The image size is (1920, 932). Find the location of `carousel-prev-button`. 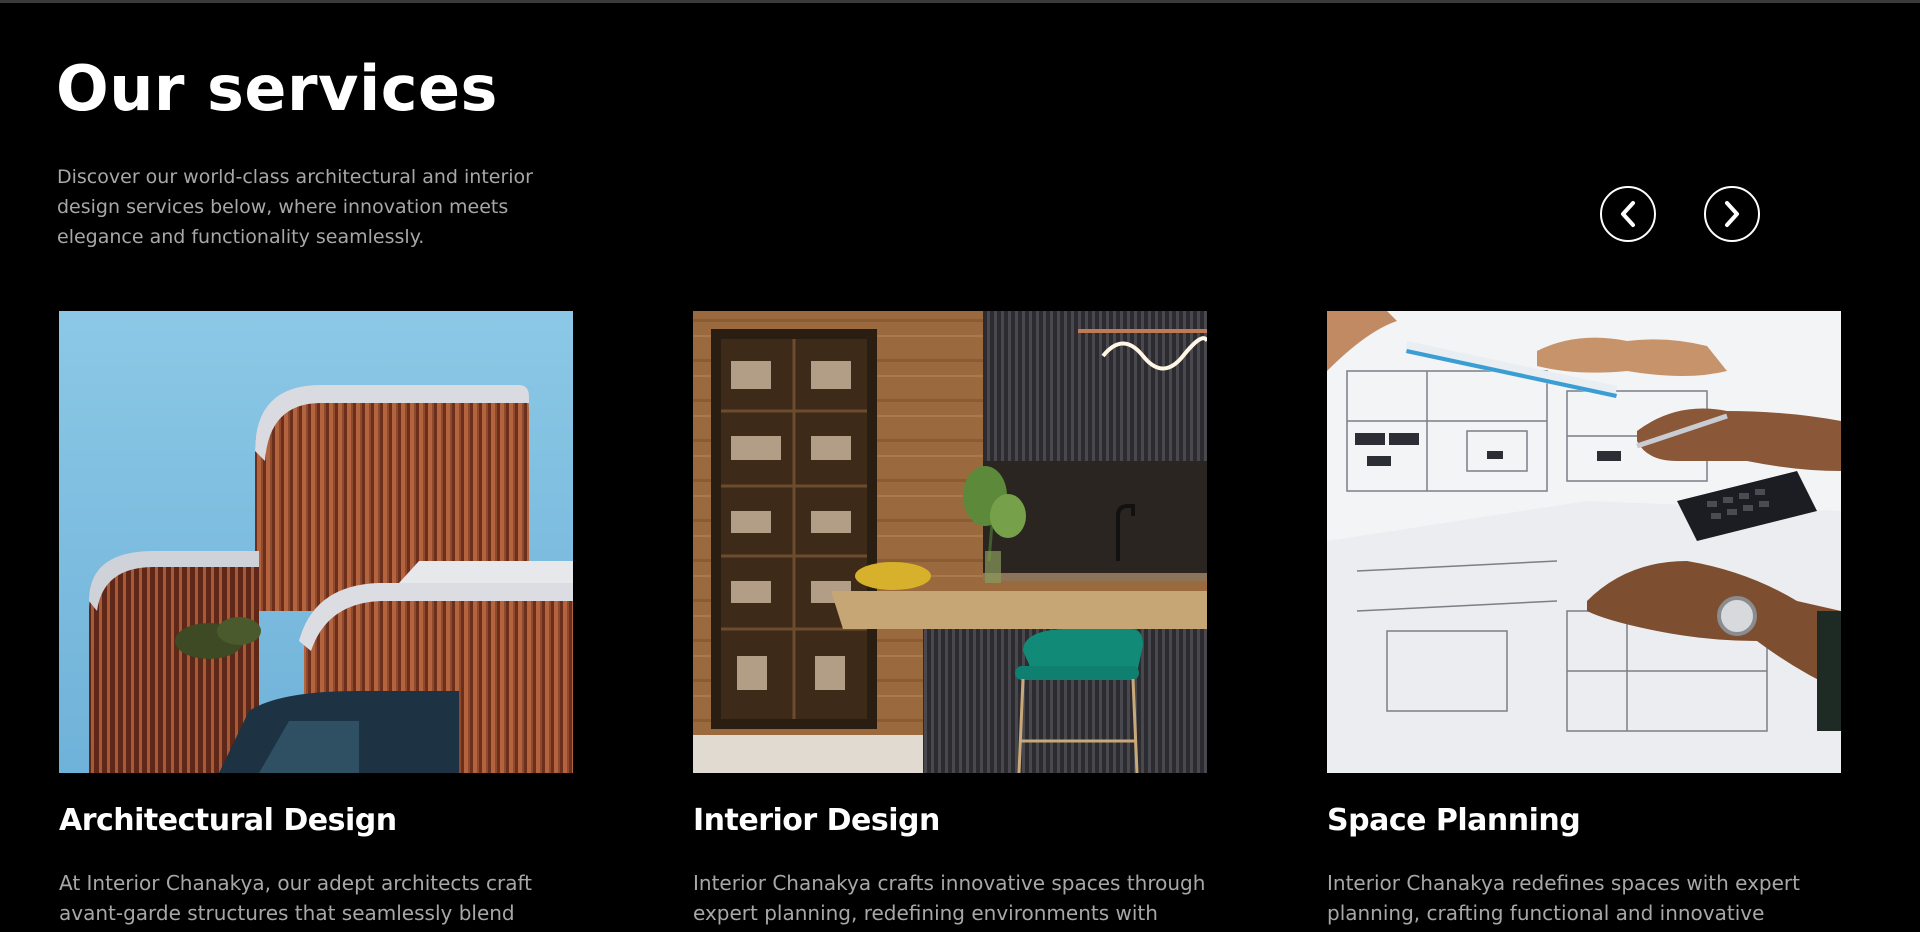

carousel-prev-button is located at coordinates (1628, 214).